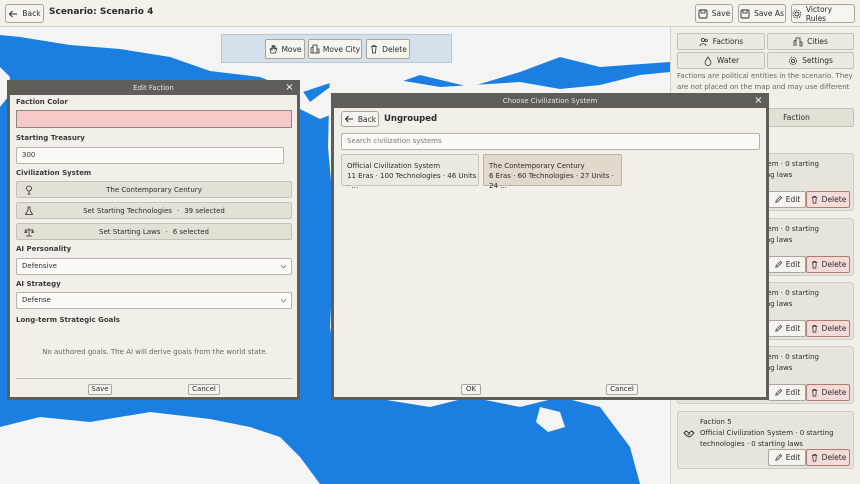  What do you see at coordinates (394, 166) in the screenshot?
I see `civ-system-name: Official Civilization System` at bounding box center [394, 166].